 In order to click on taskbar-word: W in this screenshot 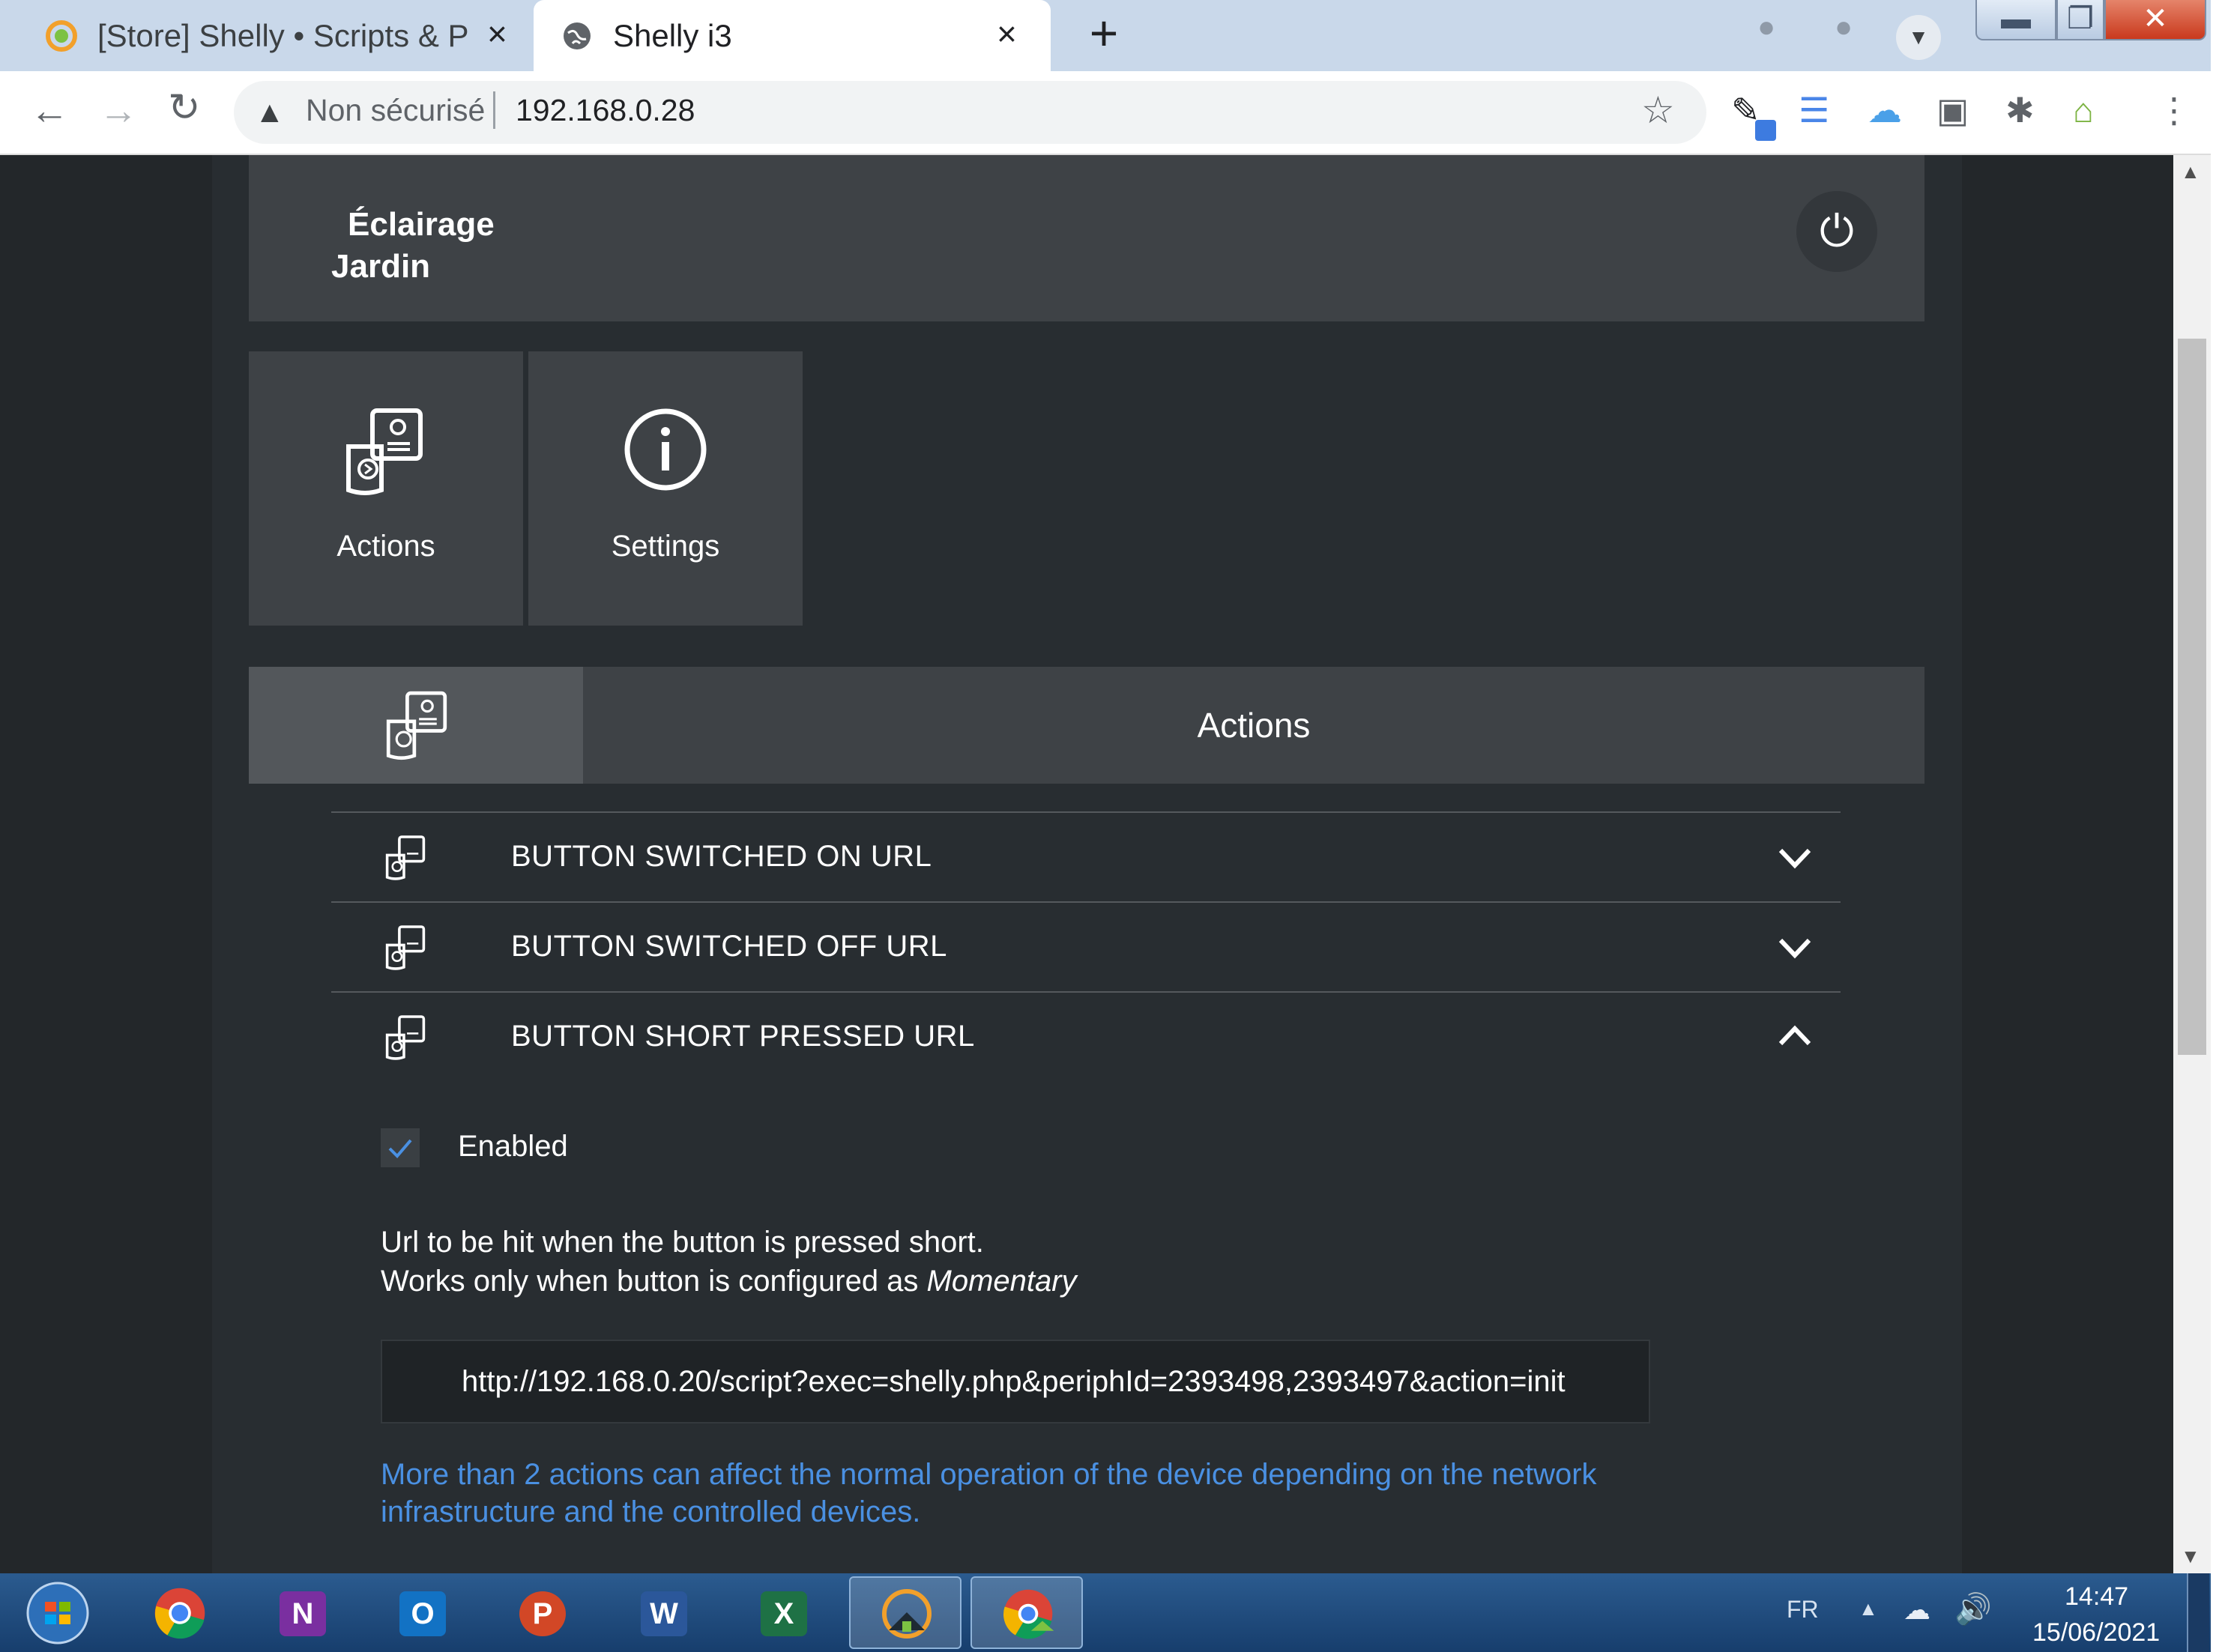, I will do `click(665, 1612)`.